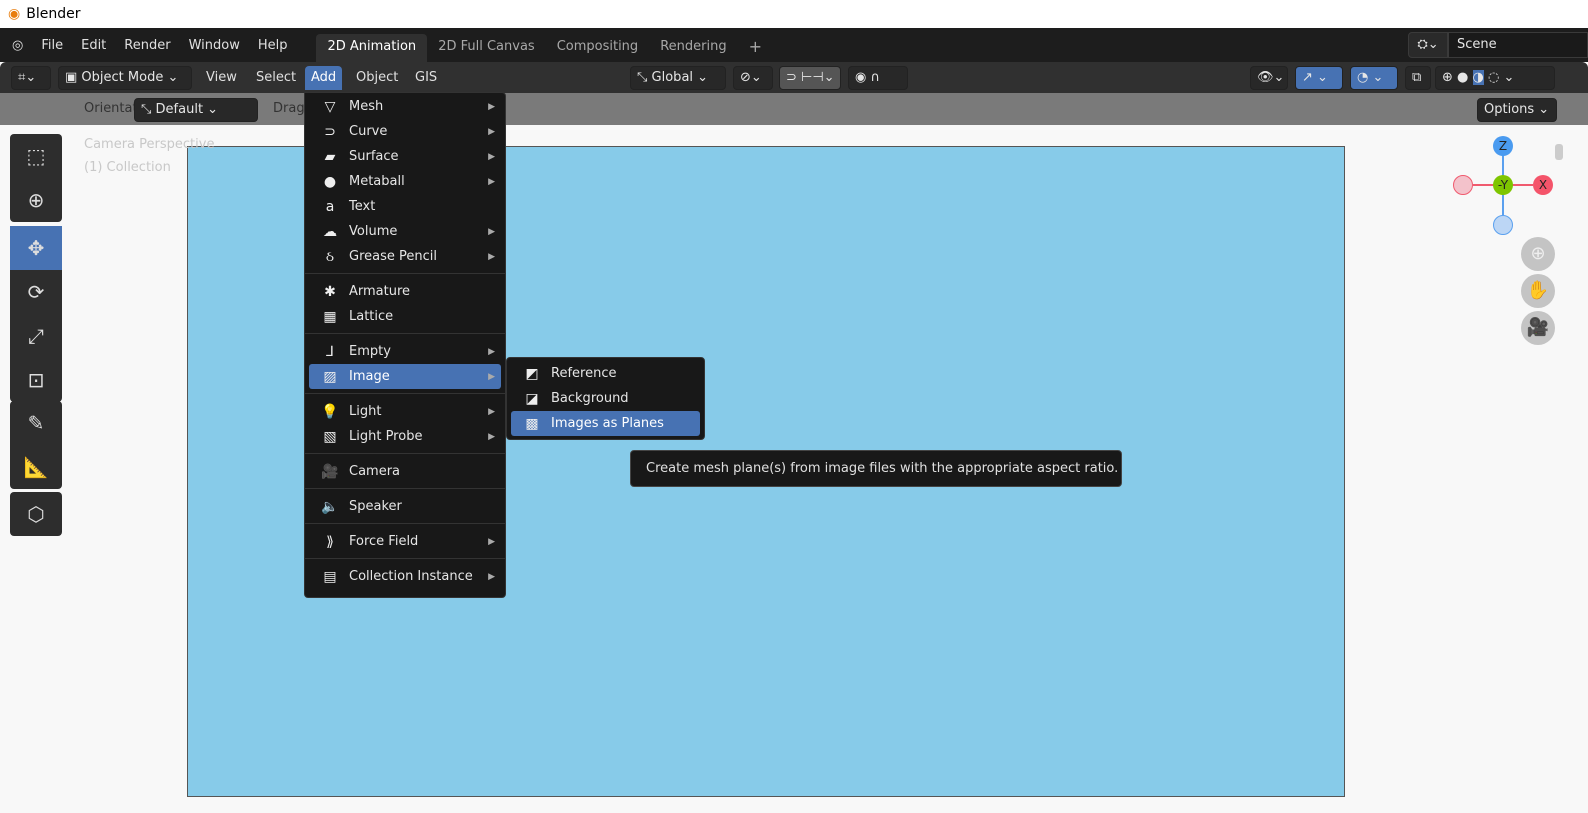  Describe the element at coordinates (1509, 109) in the screenshot. I see `options-label: Options` at that location.